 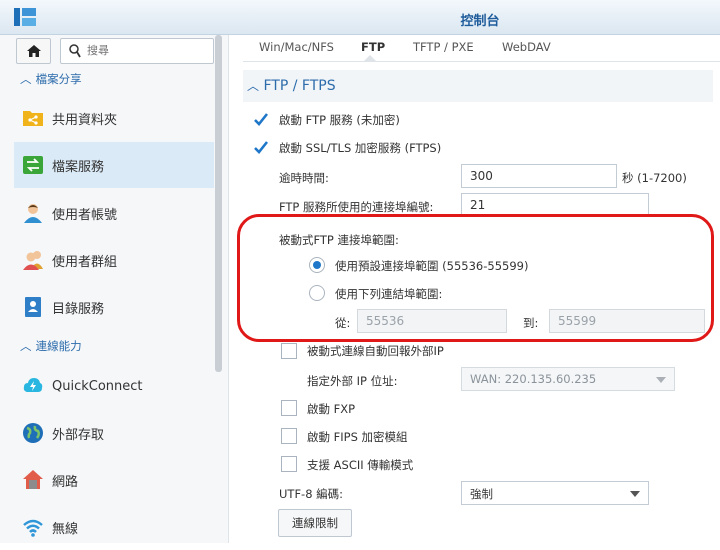 I want to click on tab-ftp: FTP, so click(x=373, y=47).